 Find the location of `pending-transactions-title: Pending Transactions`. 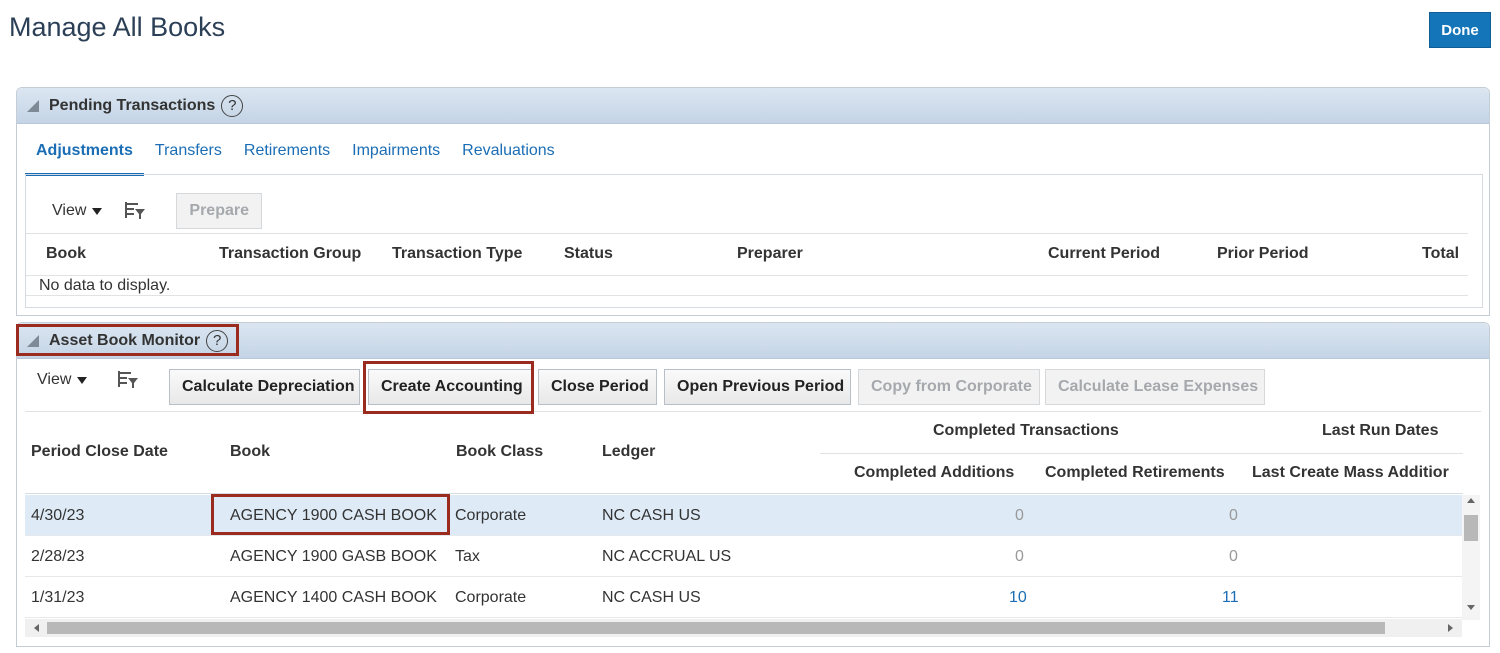

pending-transactions-title: Pending Transactions is located at coordinates (132, 105).